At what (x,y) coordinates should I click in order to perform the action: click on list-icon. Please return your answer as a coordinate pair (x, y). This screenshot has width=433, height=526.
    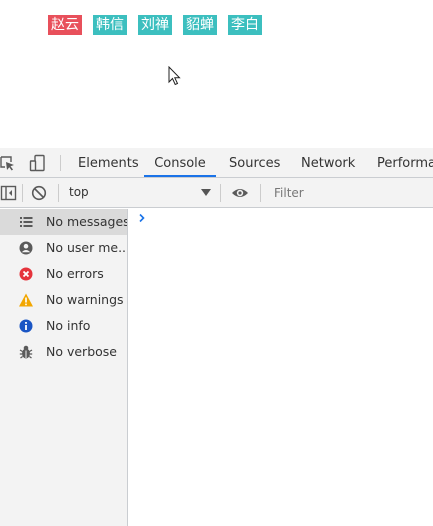
    Looking at the image, I should click on (26, 222).